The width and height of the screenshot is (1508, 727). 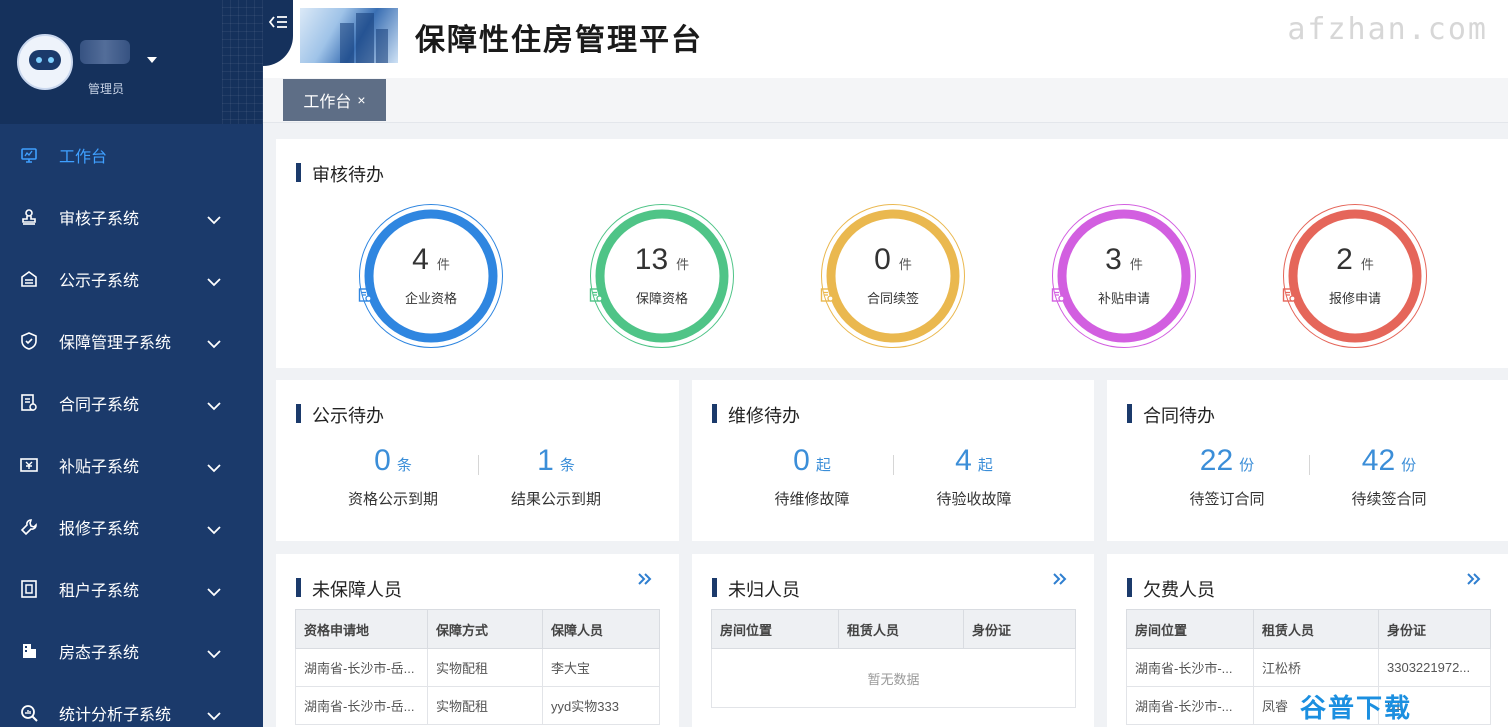 I want to click on close-icon: ×, so click(x=361, y=100).